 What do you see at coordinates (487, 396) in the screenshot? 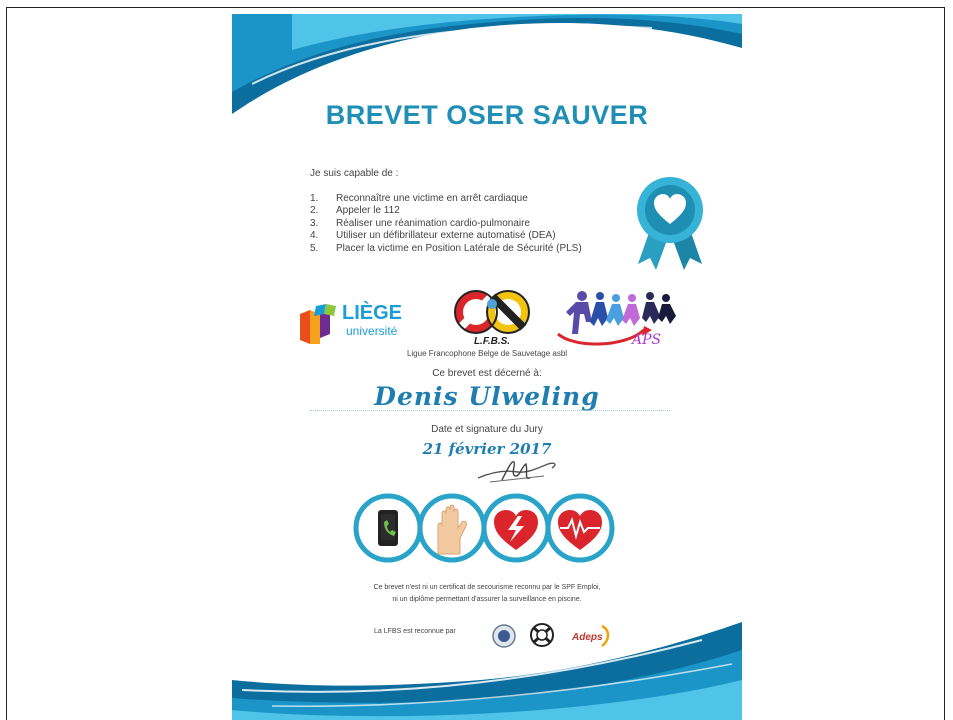
I see `recipient-name: Denis Ulweling` at bounding box center [487, 396].